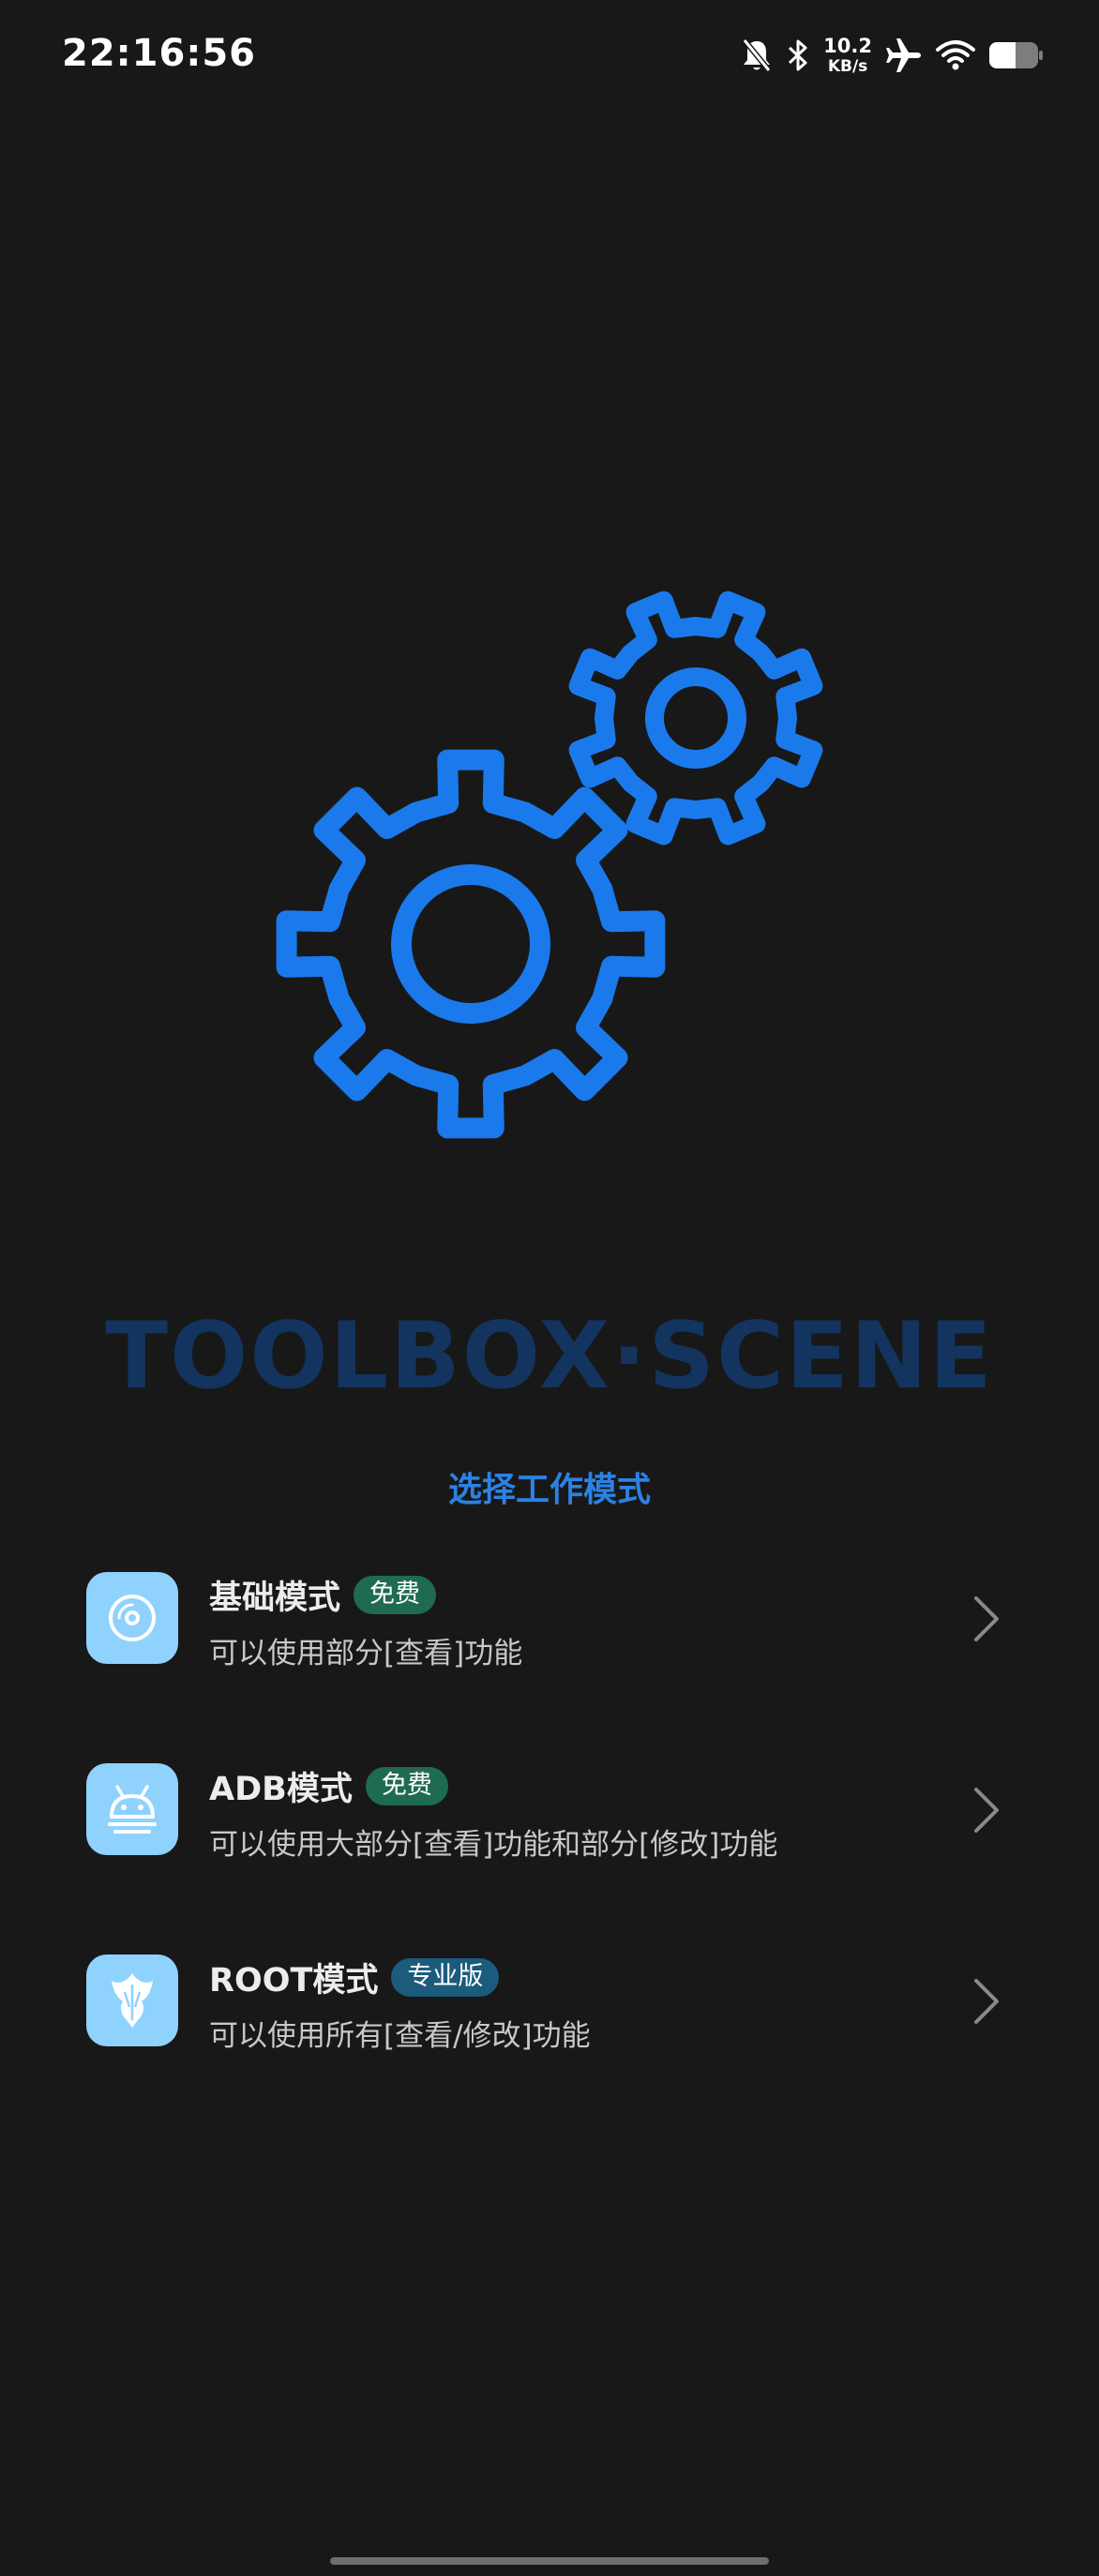  What do you see at coordinates (847, 66) in the screenshot?
I see `net-speed-unit: KB/s` at bounding box center [847, 66].